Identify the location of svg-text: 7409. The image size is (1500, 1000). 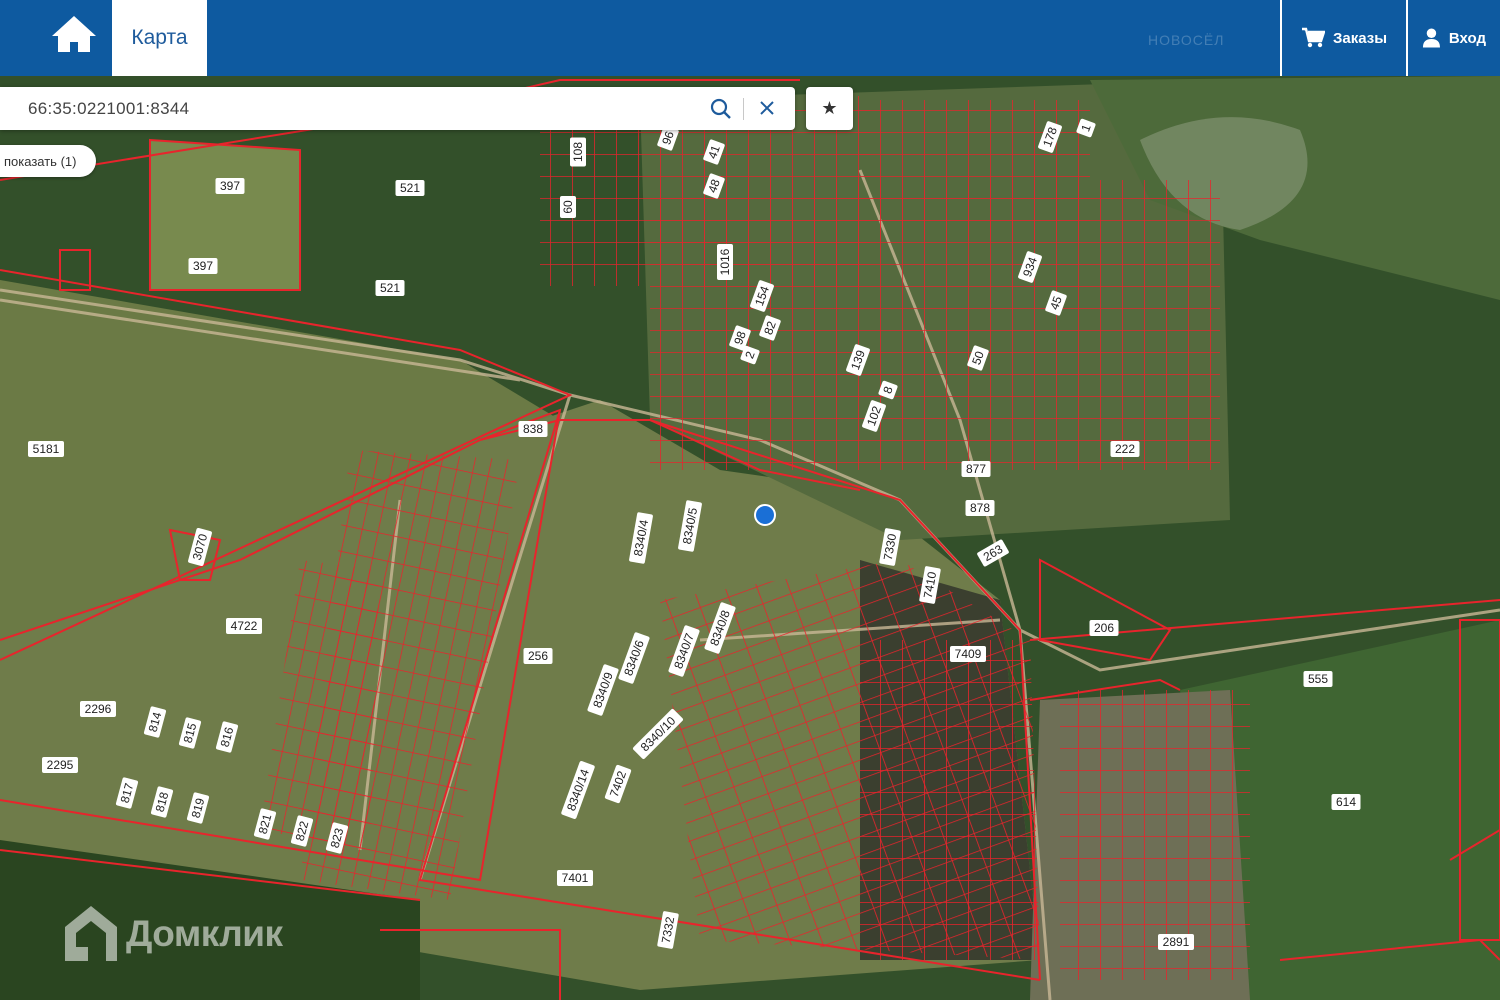
(968, 654).